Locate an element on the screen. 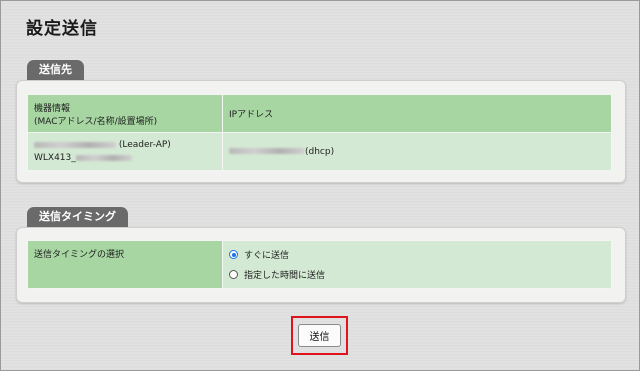  table-row: 送信タイミングの選択 すぐに送信 指定した時間に送信 is located at coordinates (319, 264).